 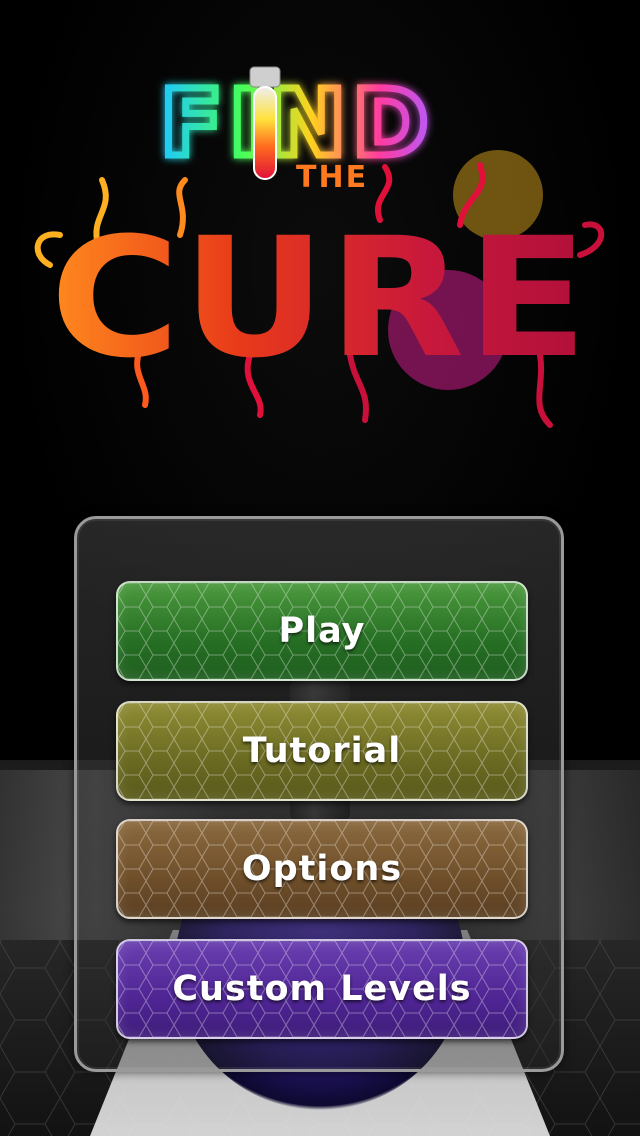 I want to click on options-label: Options, so click(x=322, y=869).